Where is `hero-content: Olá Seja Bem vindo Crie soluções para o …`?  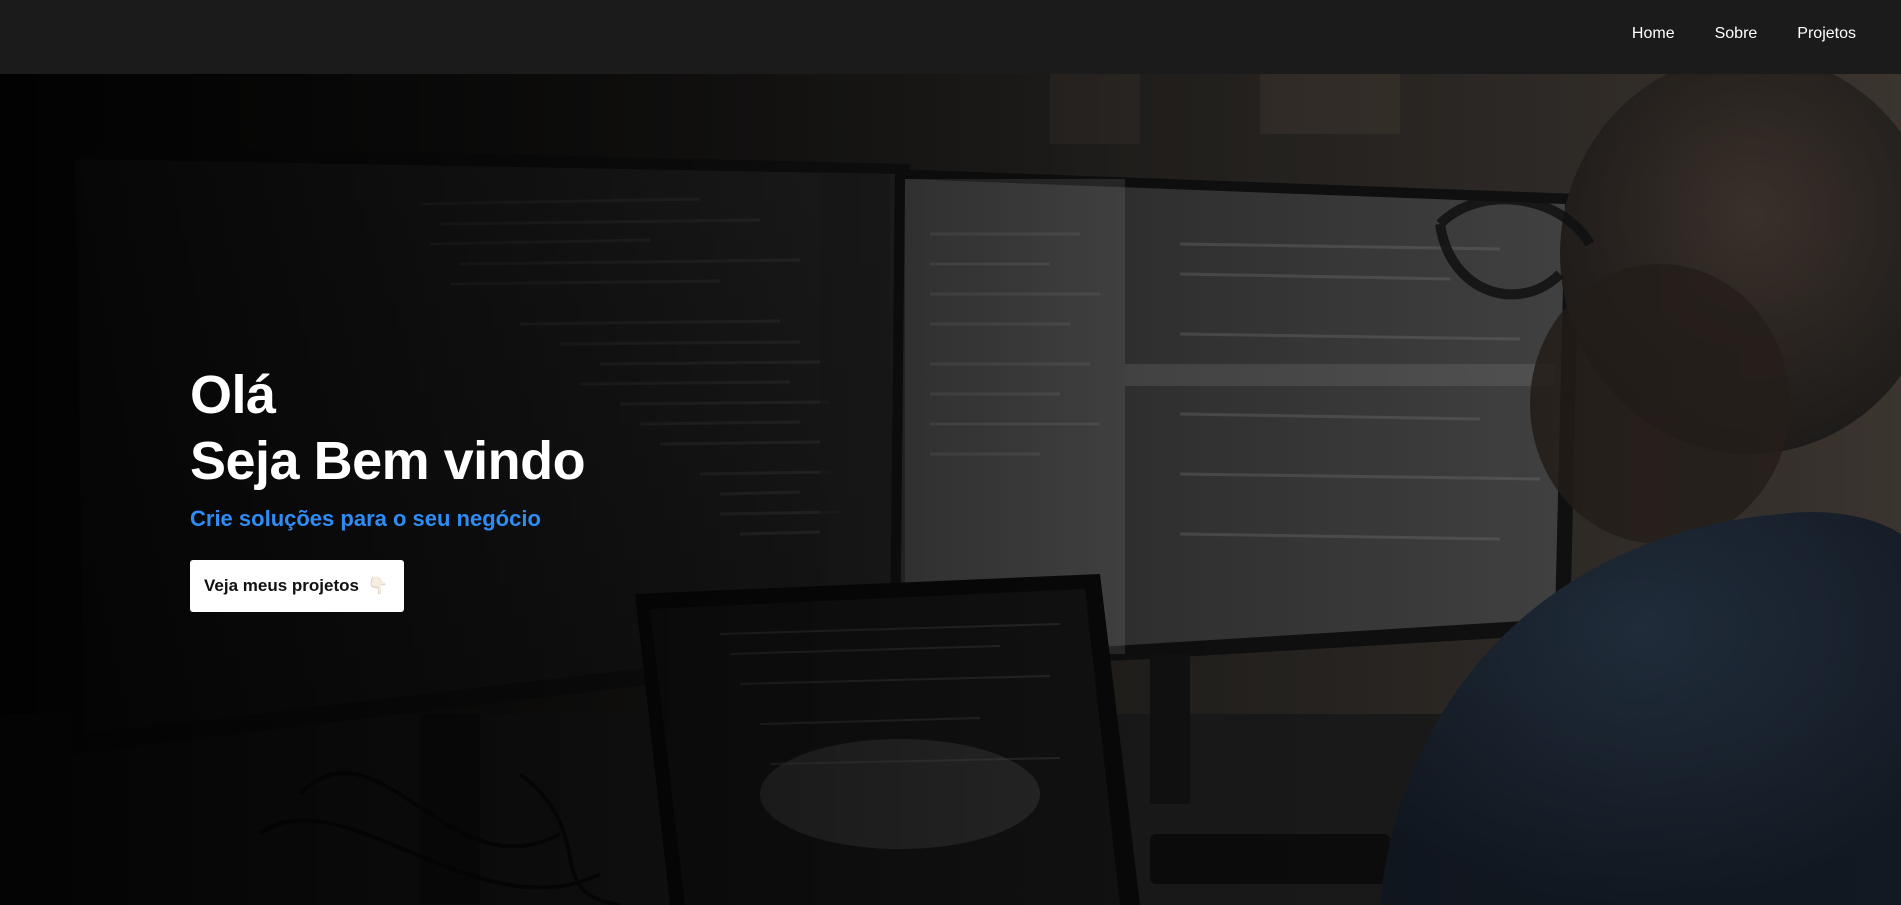 hero-content: Olá Seja Bem vindo Crie soluções para o … is located at coordinates (388, 487).